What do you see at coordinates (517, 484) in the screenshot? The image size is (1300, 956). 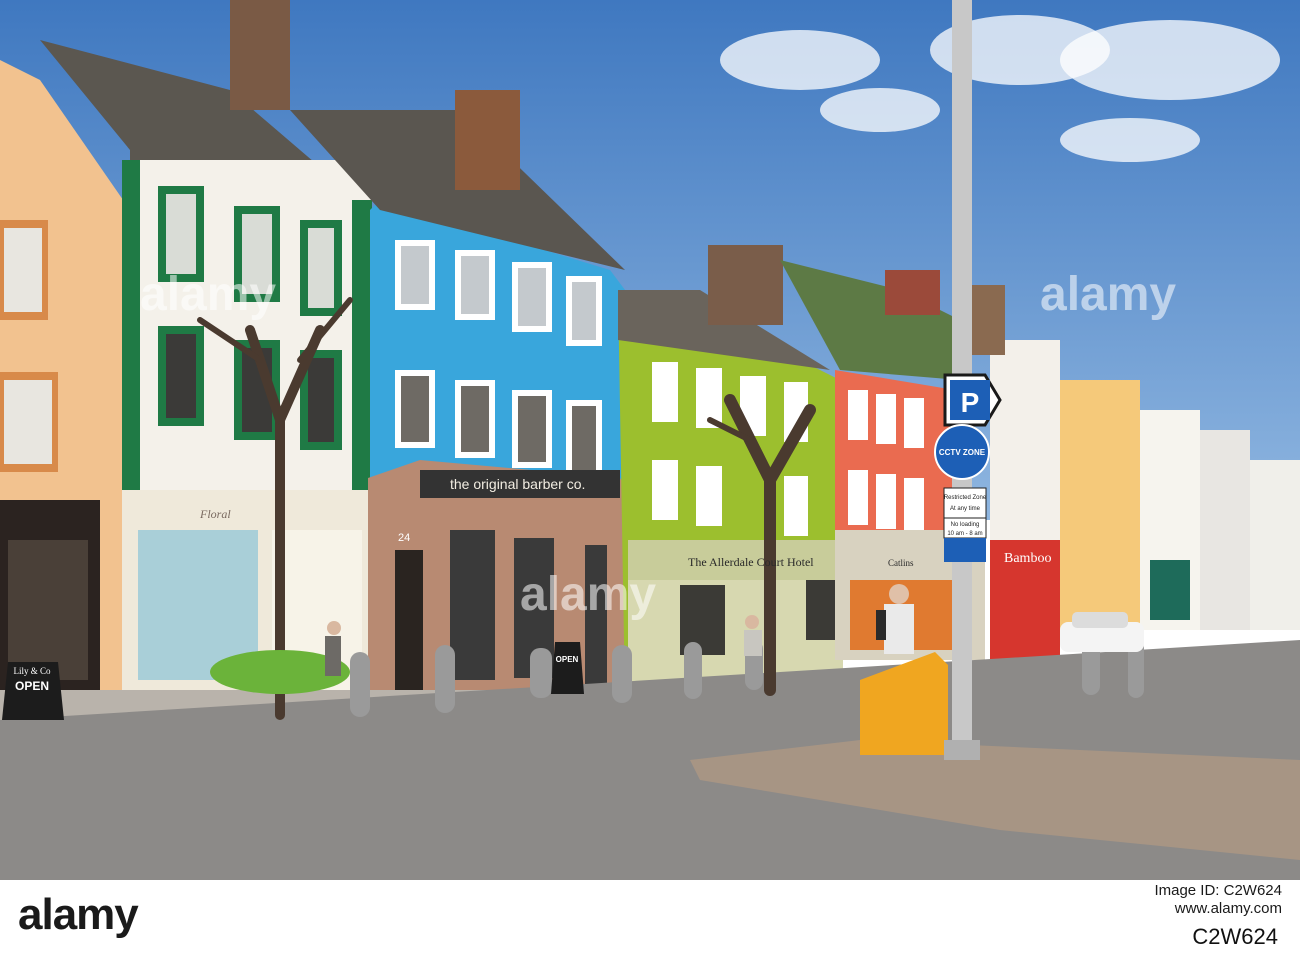 I see `barber-sign: the original barber co.` at bounding box center [517, 484].